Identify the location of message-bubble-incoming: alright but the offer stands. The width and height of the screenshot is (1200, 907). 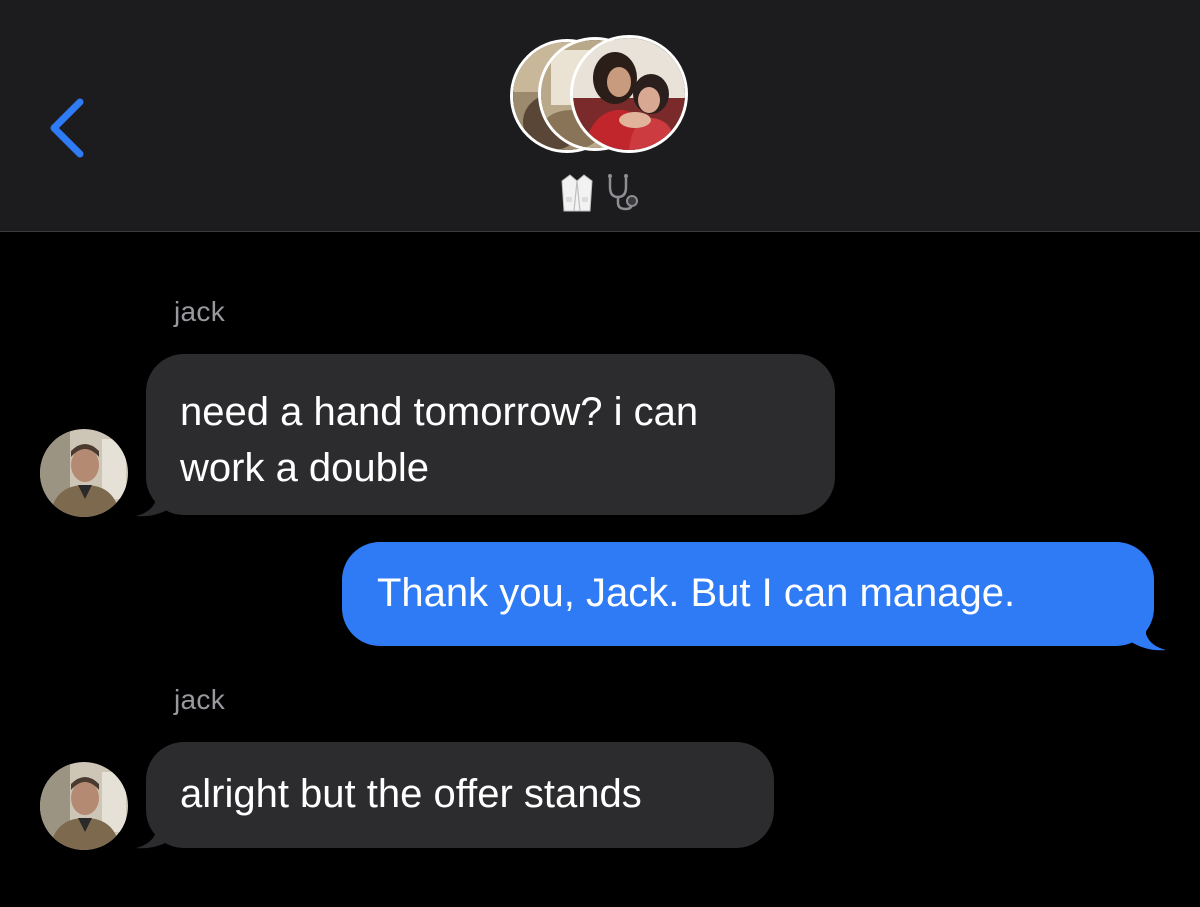
(460, 795).